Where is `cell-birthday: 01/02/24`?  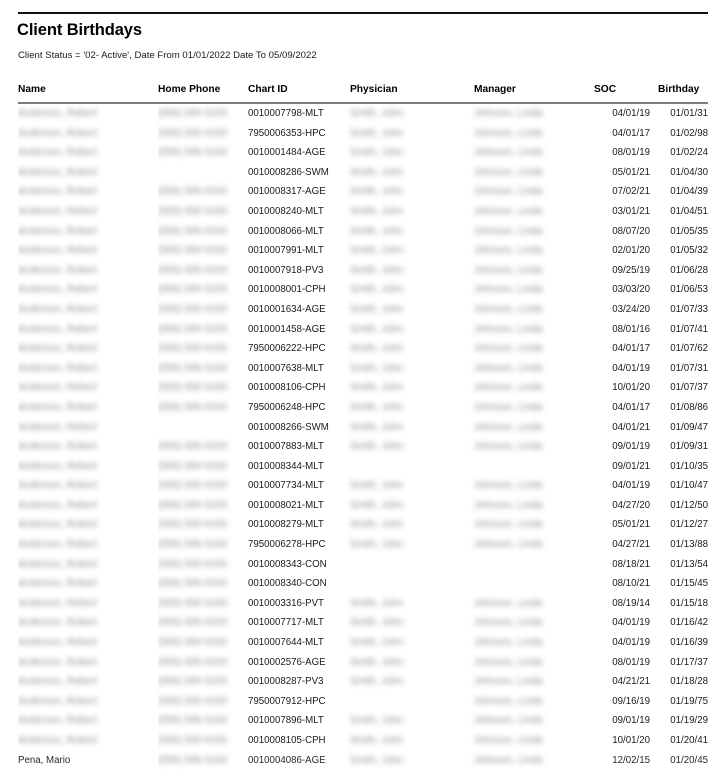
cell-birthday: 01/02/24 is located at coordinates (689, 153).